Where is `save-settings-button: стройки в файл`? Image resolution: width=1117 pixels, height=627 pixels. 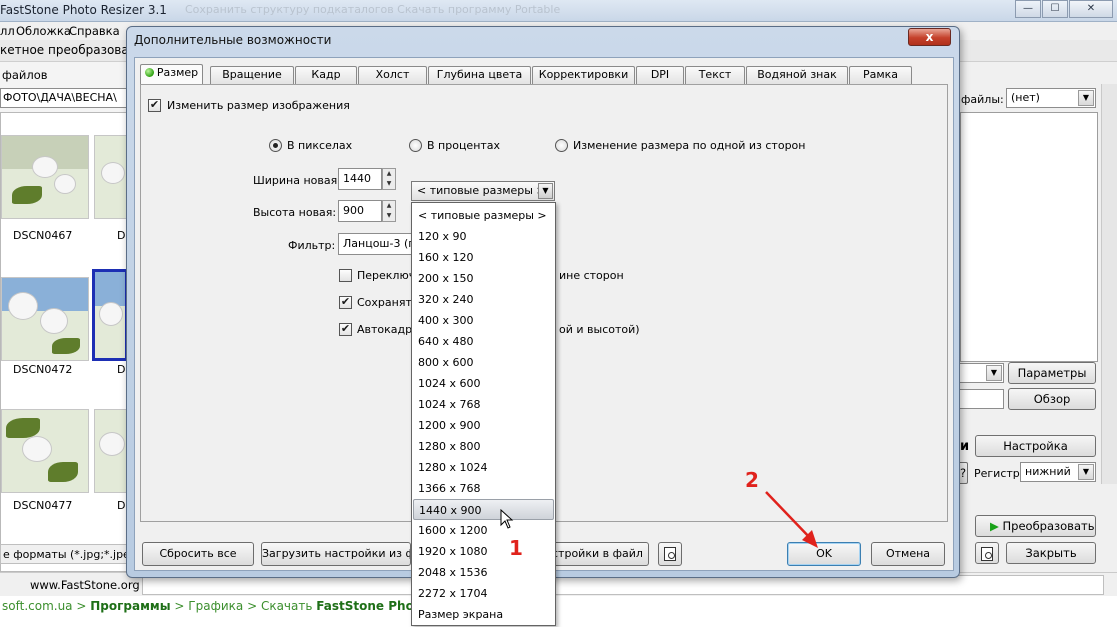 save-settings-button: стройки в файл is located at coordinates (600, 554).